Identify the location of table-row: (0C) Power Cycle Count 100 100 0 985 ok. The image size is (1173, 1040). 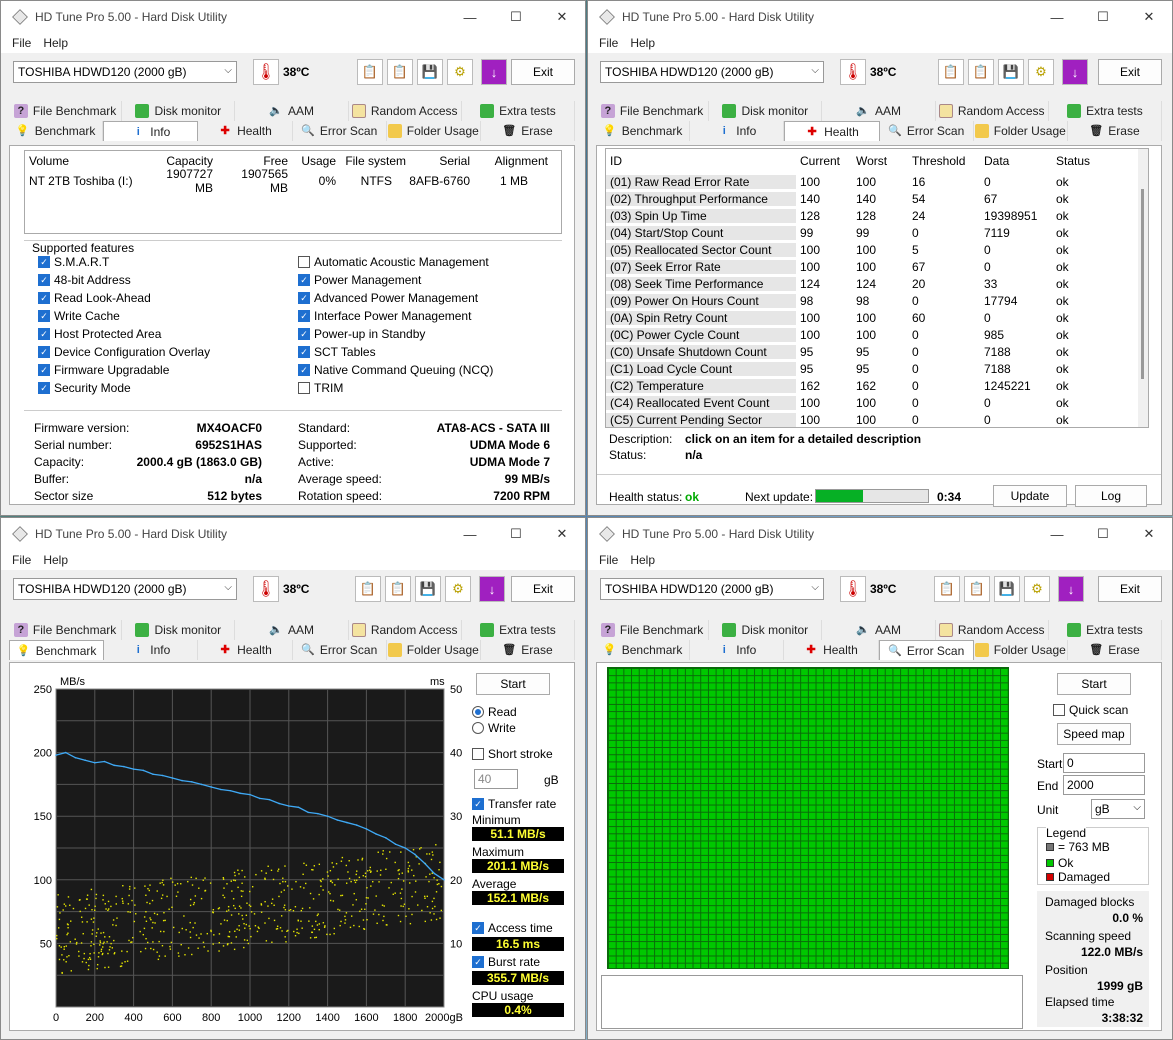
(877, 334).